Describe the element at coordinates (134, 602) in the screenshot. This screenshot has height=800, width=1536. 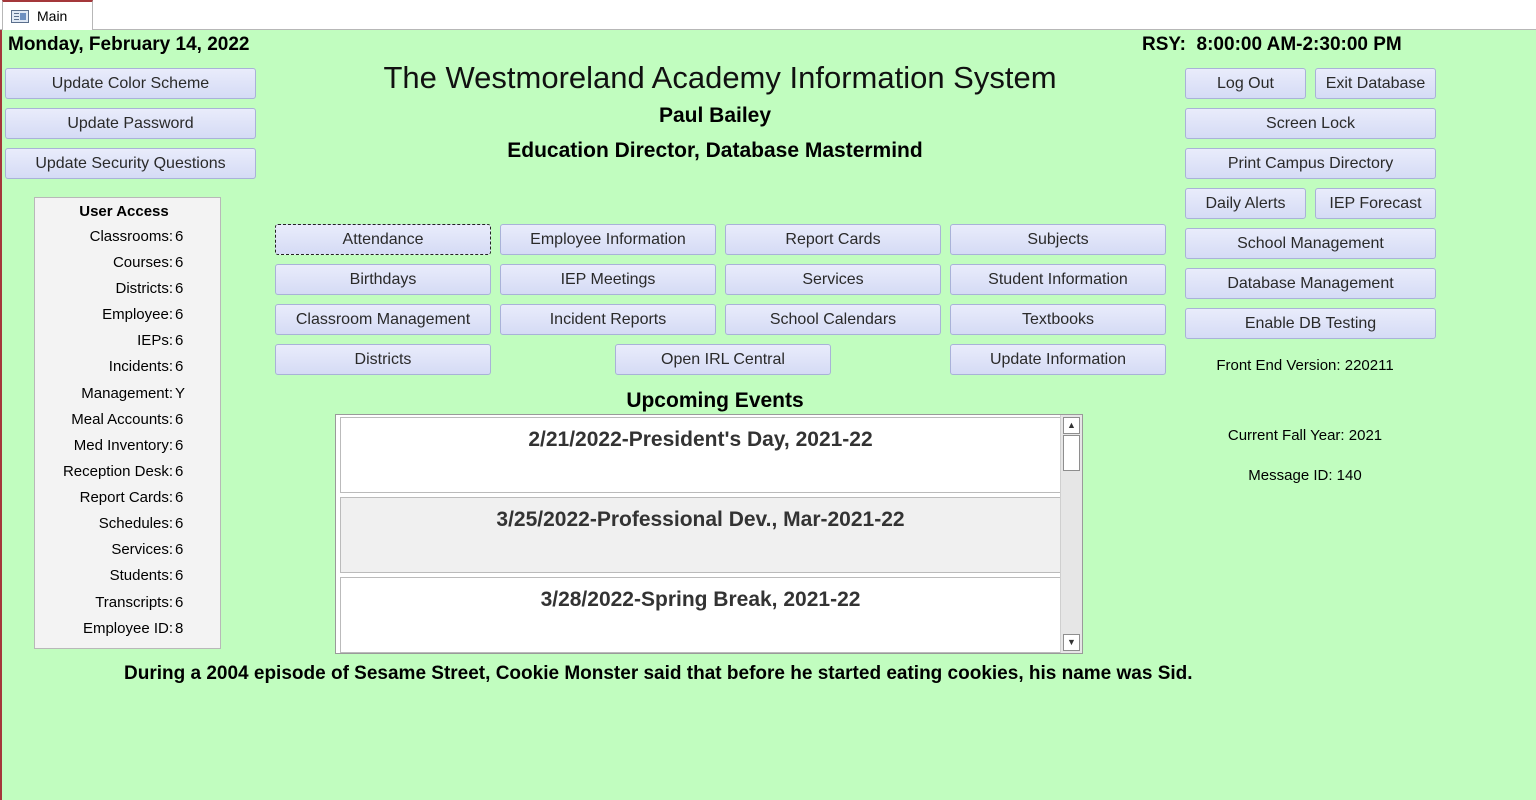
I see `access-label: Transcripts:` at that location.